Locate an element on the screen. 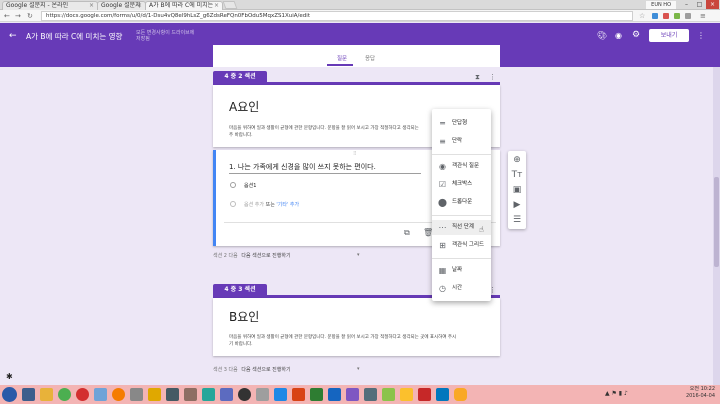 Image resolution: width=720 pixels, height=404 pixels. word-icon is located at coordinates (334, 394).